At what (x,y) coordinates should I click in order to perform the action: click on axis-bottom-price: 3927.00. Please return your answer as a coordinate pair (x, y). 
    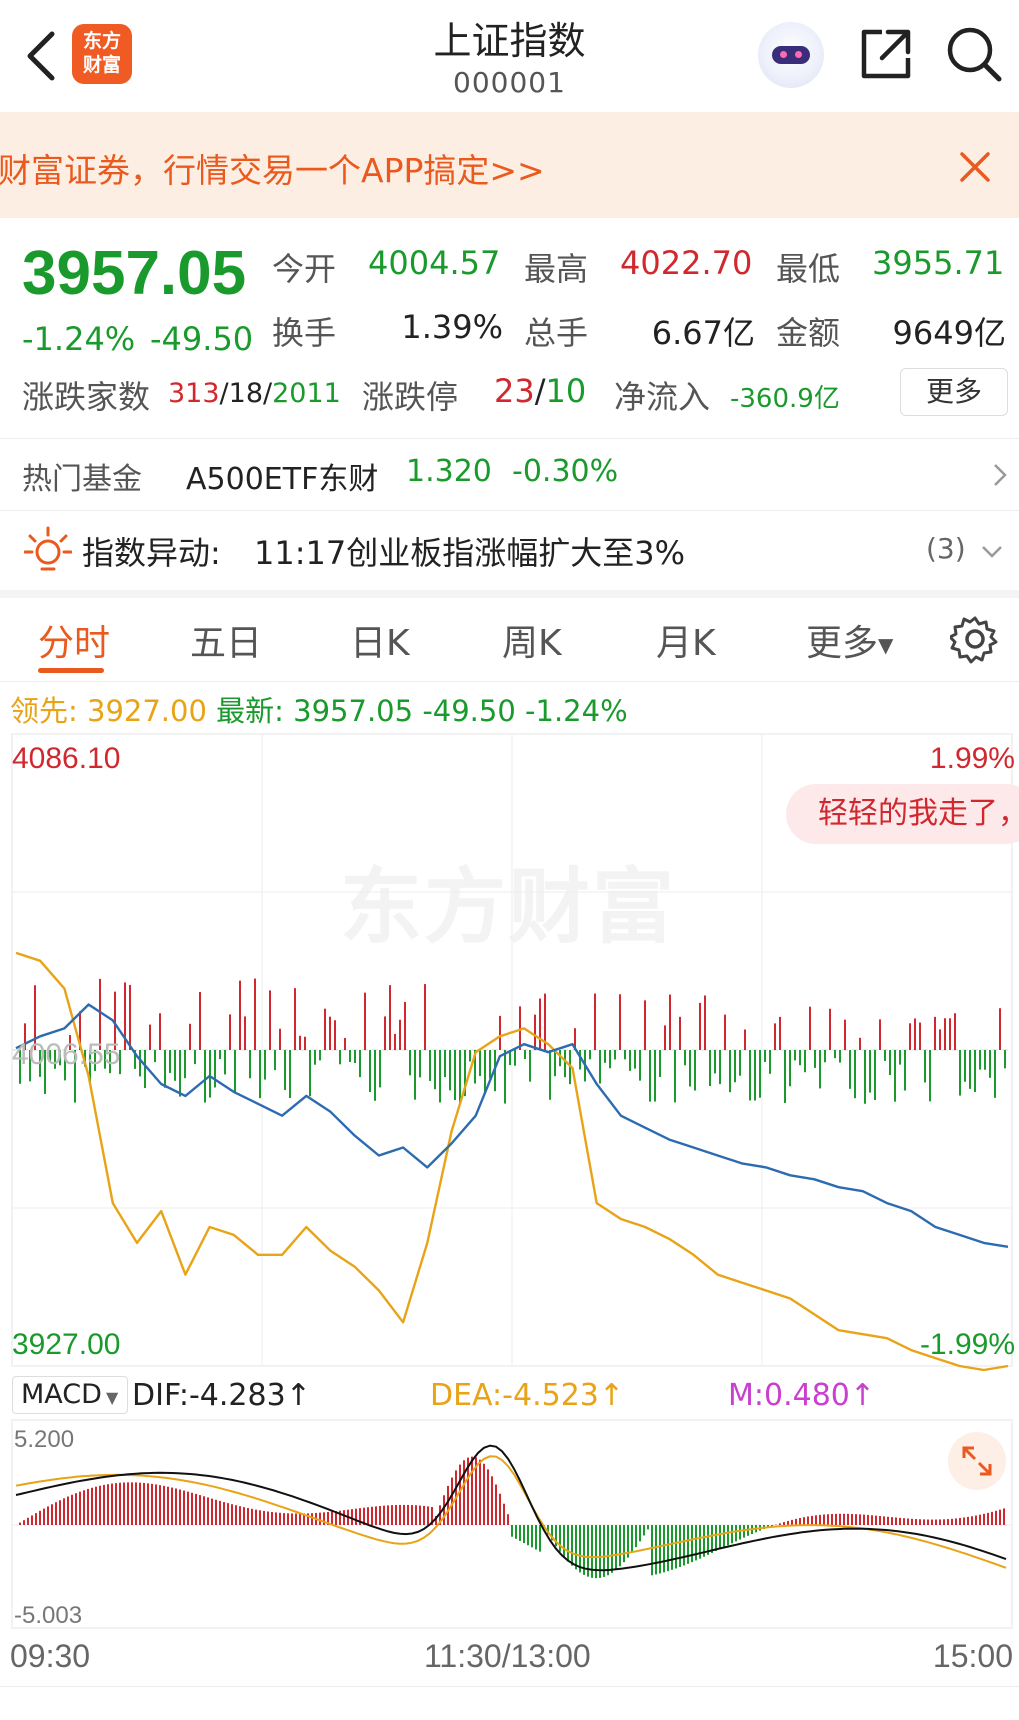
    Looking at the image, I should click on (66, 1344).